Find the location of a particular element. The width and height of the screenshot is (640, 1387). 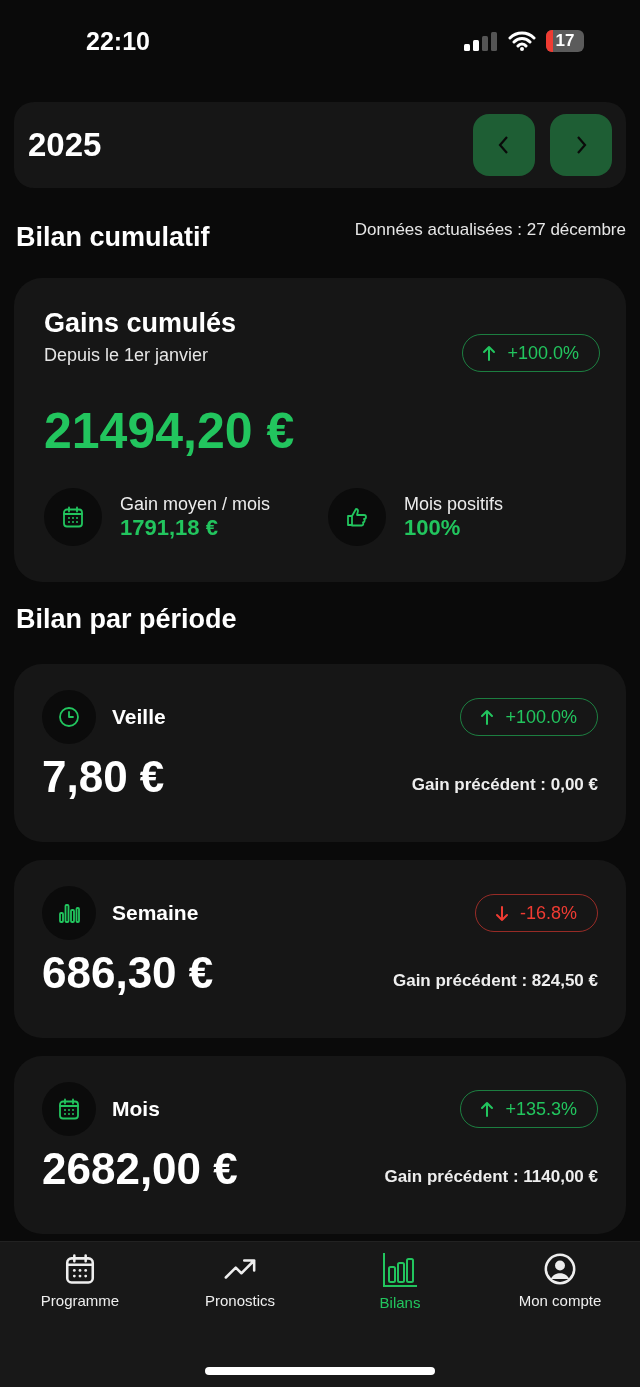

user-icon is located at coordinates (560, 1269).